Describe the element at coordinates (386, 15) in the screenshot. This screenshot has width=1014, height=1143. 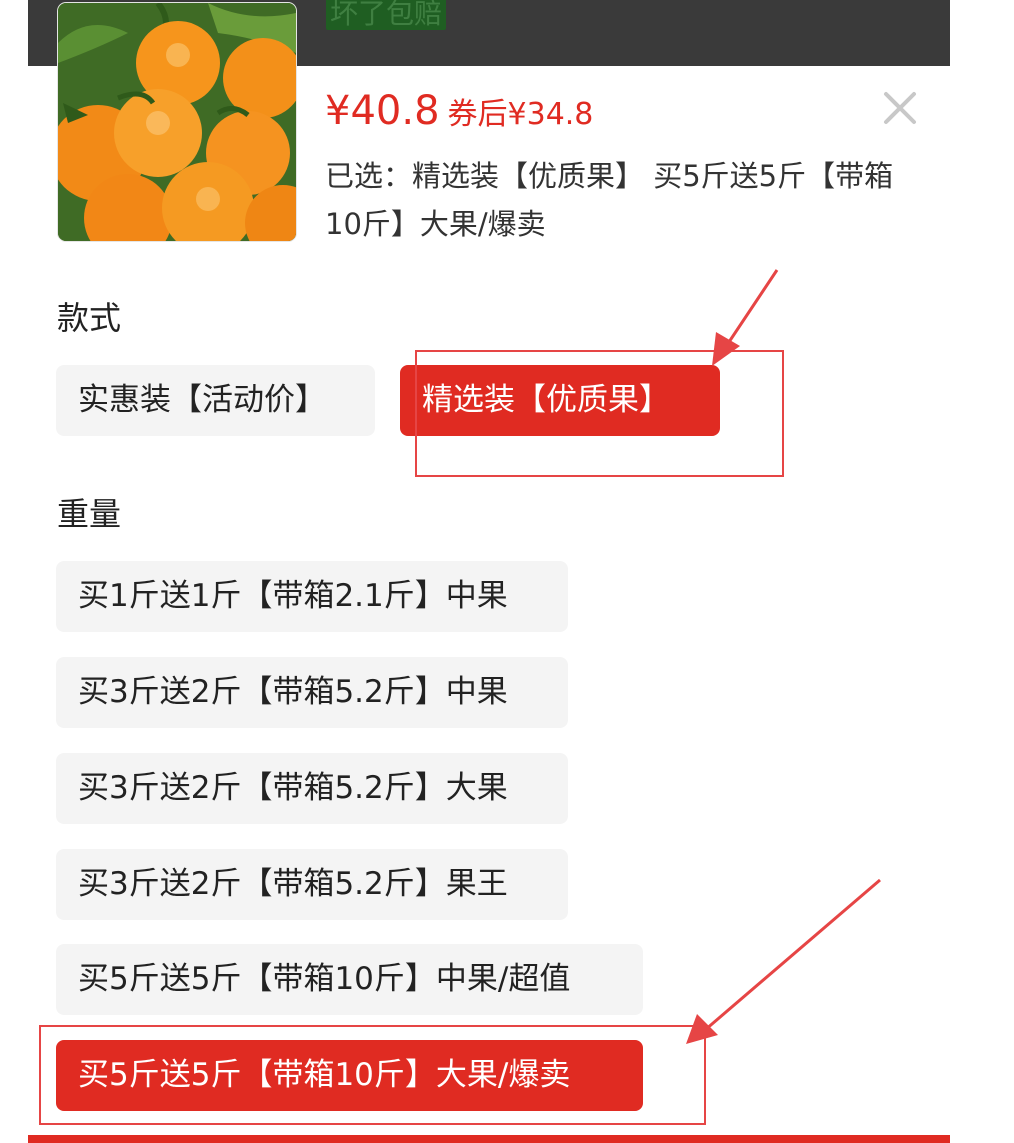
I see `banner-text: 坏了包赔` at that location.